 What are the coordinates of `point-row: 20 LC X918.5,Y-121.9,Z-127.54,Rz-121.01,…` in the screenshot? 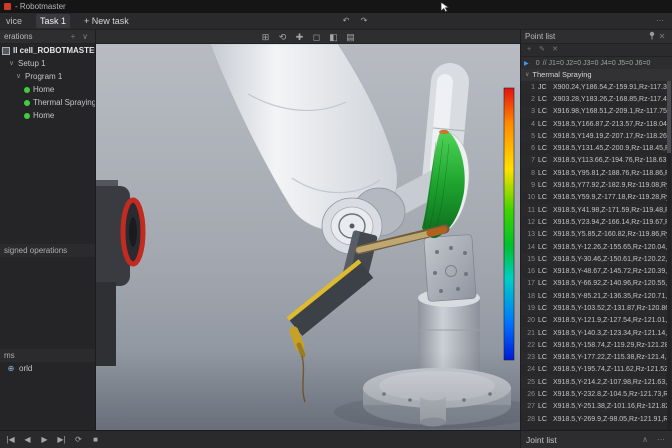 It's located at (596, 321).